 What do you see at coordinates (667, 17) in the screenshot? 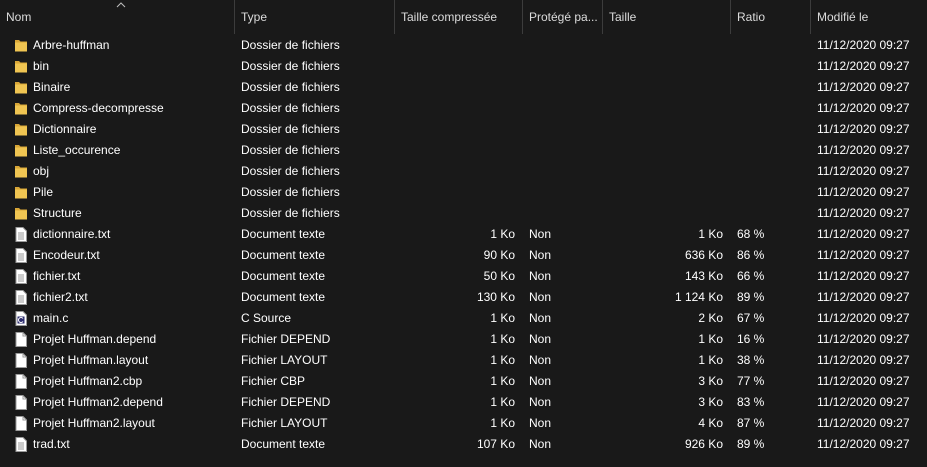
I see `column-header-size: Taille` at bounding box center [667, 17].